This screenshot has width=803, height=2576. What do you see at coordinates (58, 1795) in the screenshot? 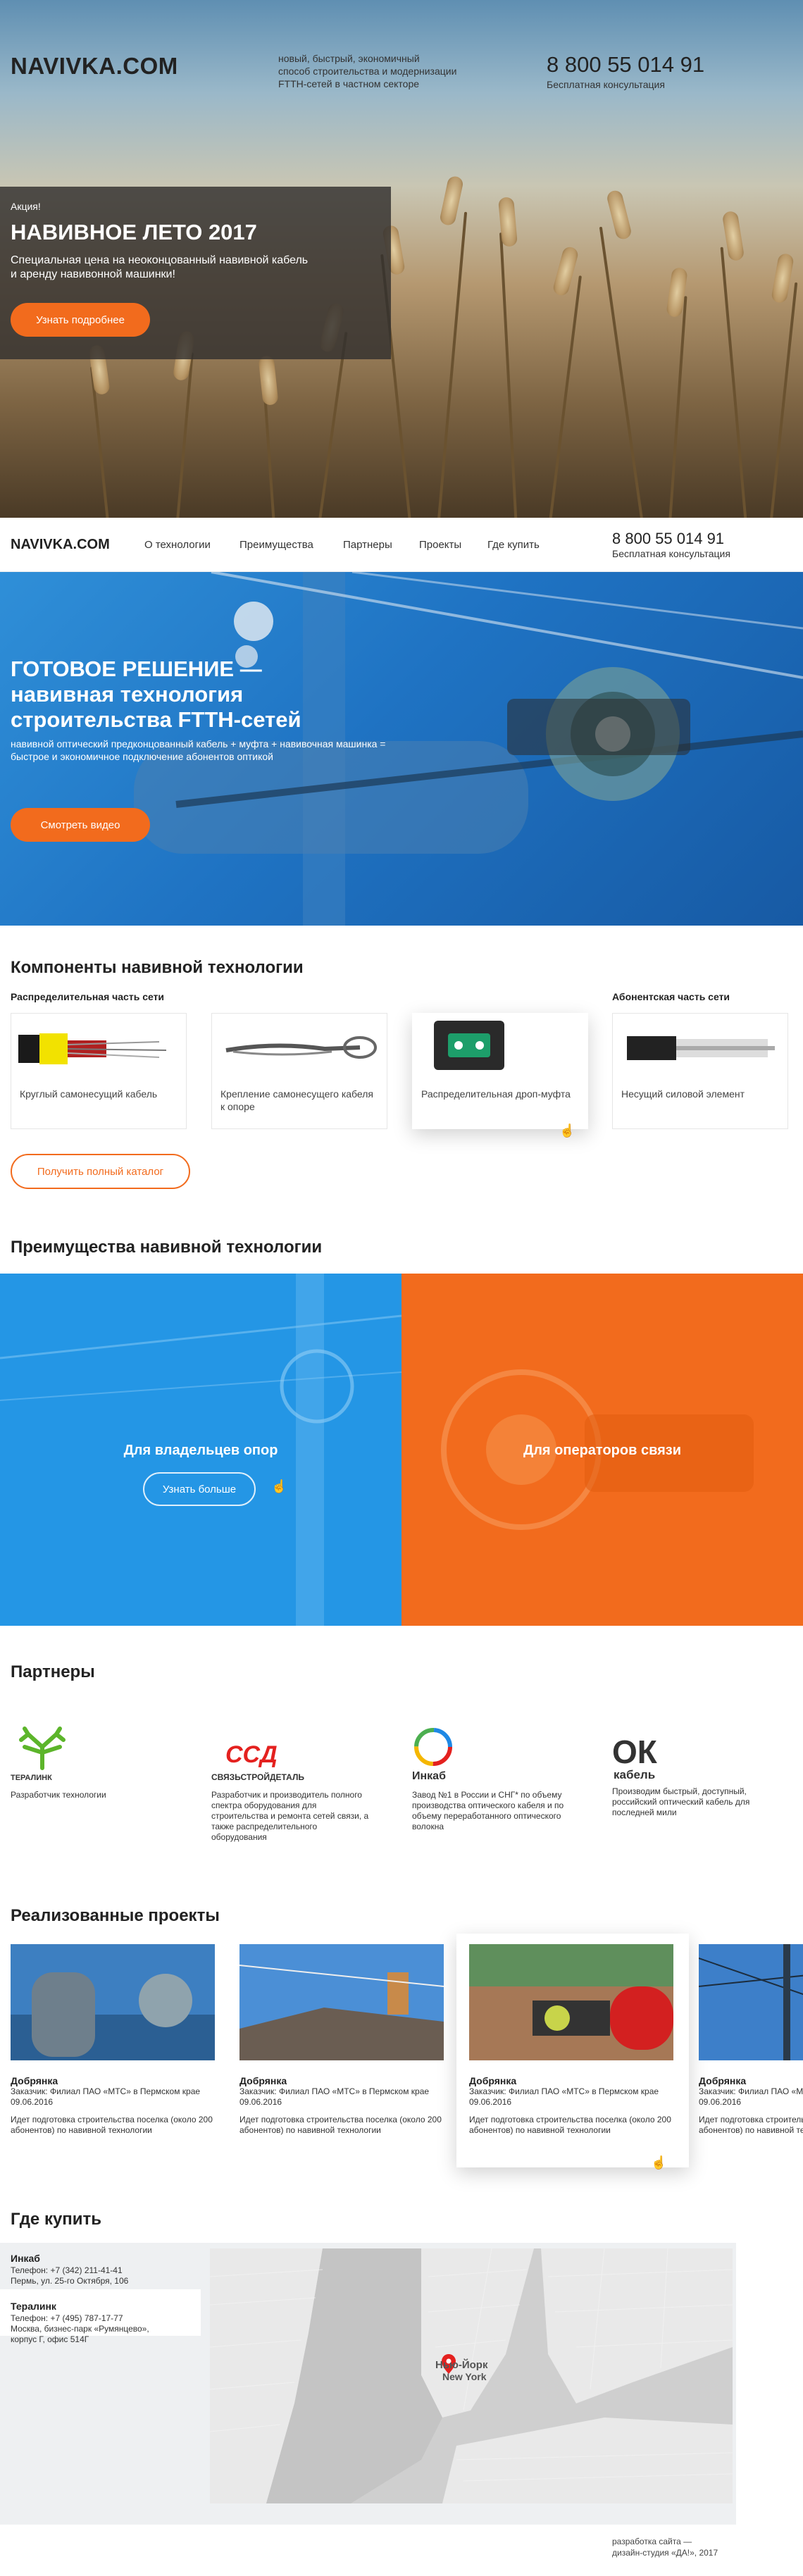
I see `partner-desc: Разработчик технологии` at bounding box center [58, 1795].